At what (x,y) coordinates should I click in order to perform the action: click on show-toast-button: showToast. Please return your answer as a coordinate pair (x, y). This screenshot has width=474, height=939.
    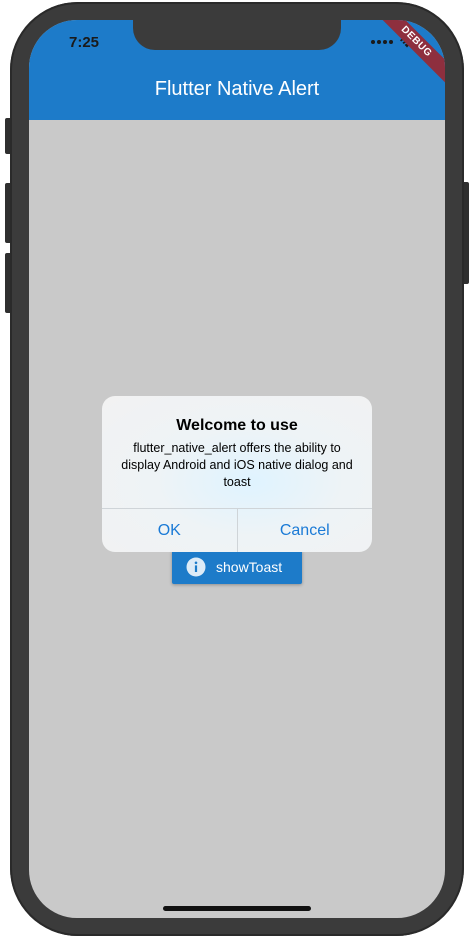
    Looking at the image, I should click on (237, 567).